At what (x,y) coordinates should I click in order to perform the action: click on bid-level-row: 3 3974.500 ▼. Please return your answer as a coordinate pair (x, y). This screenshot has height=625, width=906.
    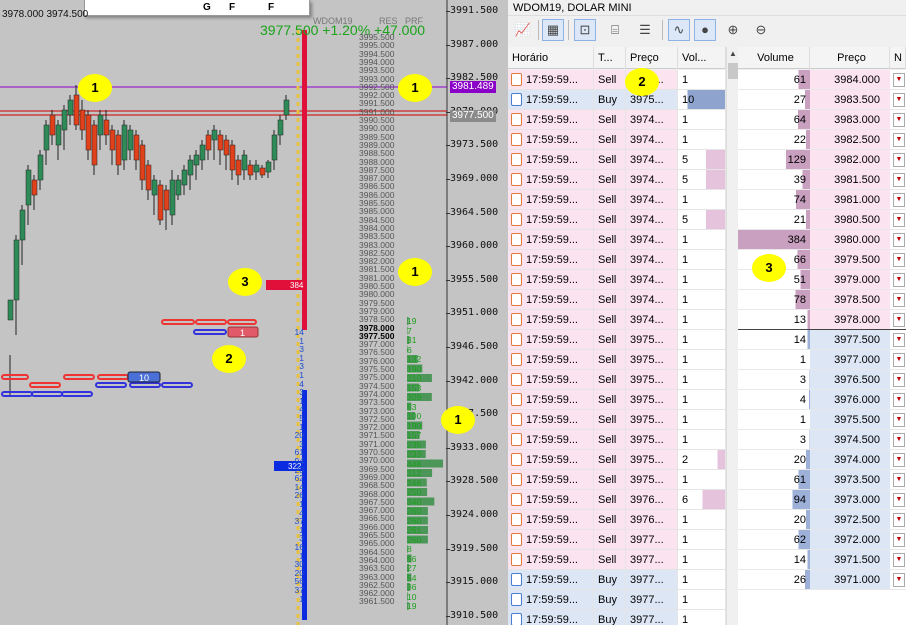
    Looking at the image, I should click on (822, 440).